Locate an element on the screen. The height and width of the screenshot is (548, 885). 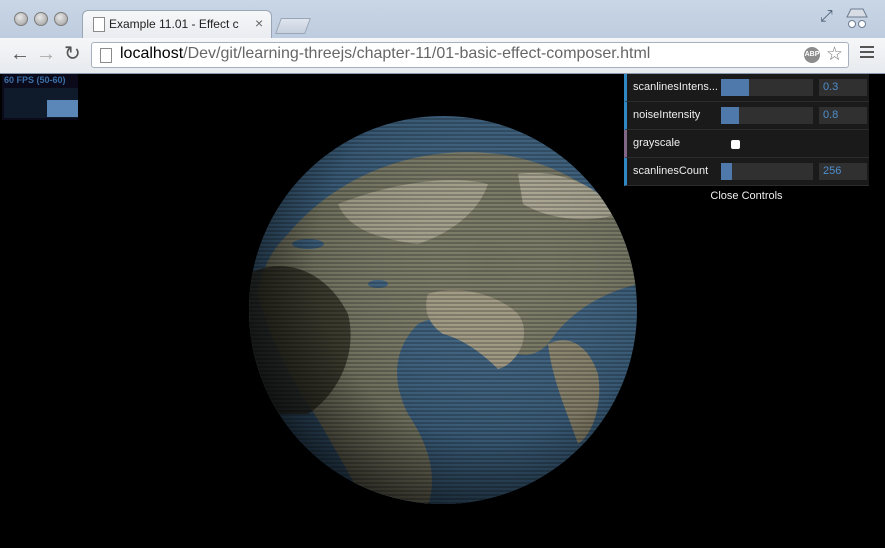
tab-title: Example 11.01 - Effect composer is located at coordinates (174, 24).